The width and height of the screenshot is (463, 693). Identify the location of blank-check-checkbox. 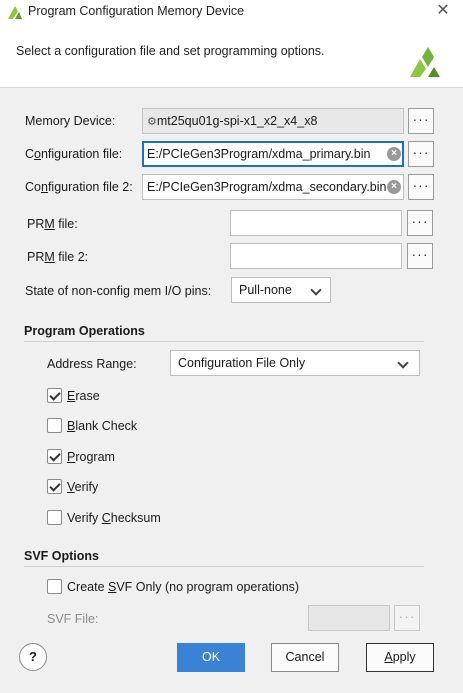
(54, 425).